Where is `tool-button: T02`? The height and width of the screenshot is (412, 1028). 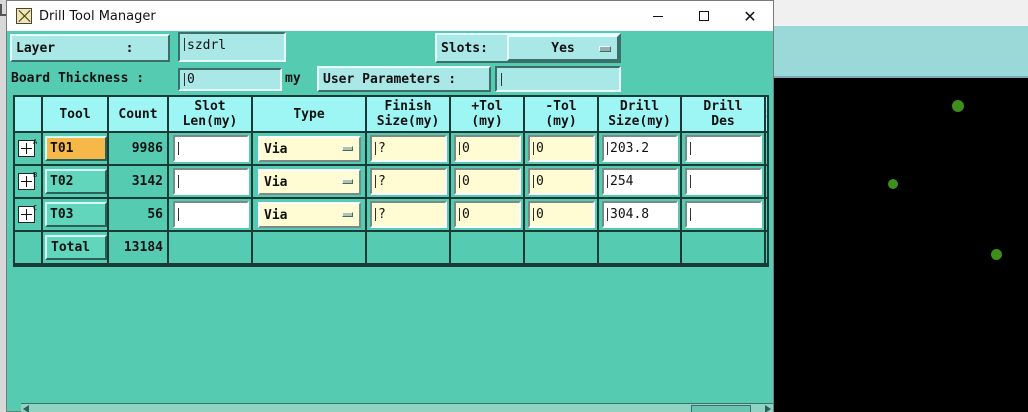
tool-button: T02 is located at coordinates (76, 181).